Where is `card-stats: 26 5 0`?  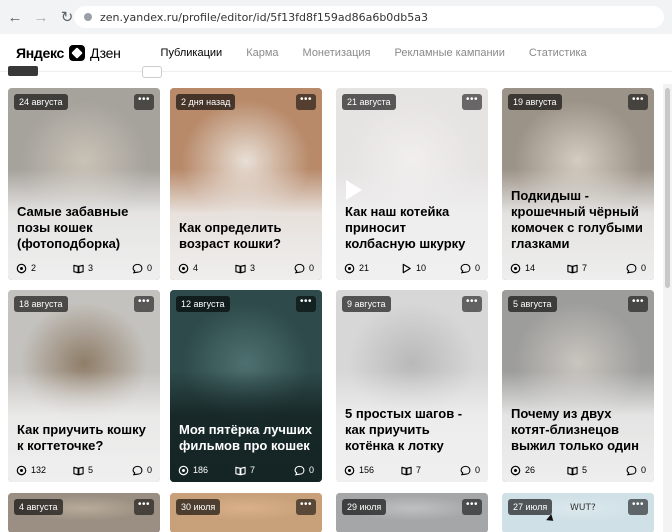 card-stats: 26 5 0 is located at coordinates (578, 470).